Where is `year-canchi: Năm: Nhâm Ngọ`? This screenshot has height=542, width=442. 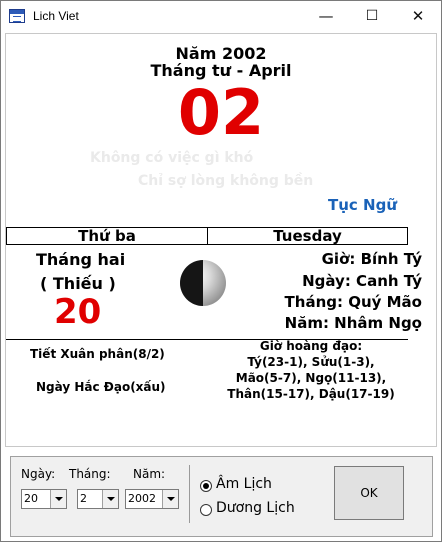
year-canchi: Năm: Nhâm Ngọ is located at coordinates (353, 323).